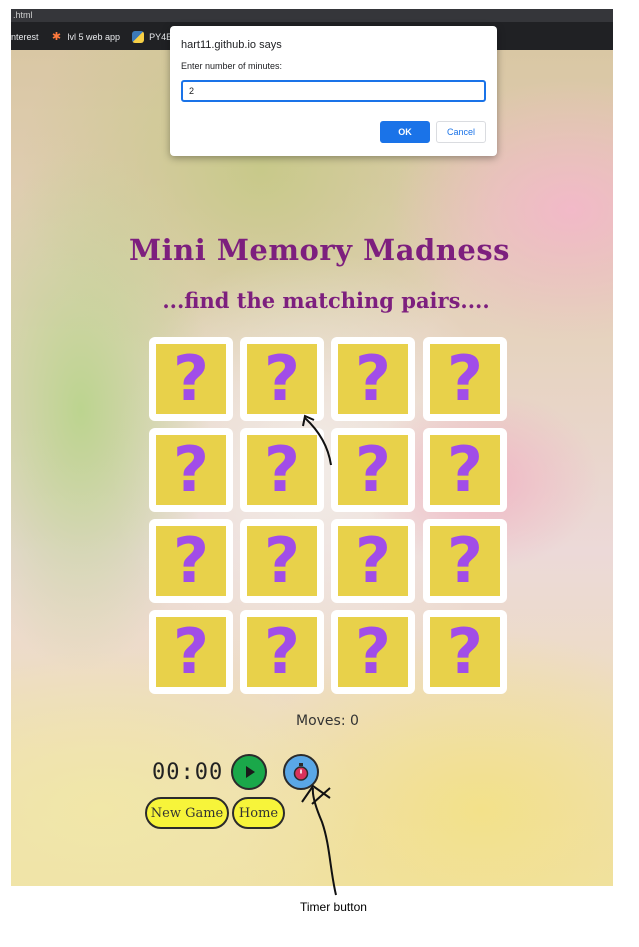  What do you see at coordinates (319, 655) in the screenshot?
I see `annotation-overlay` at bounding box center [319, 655].